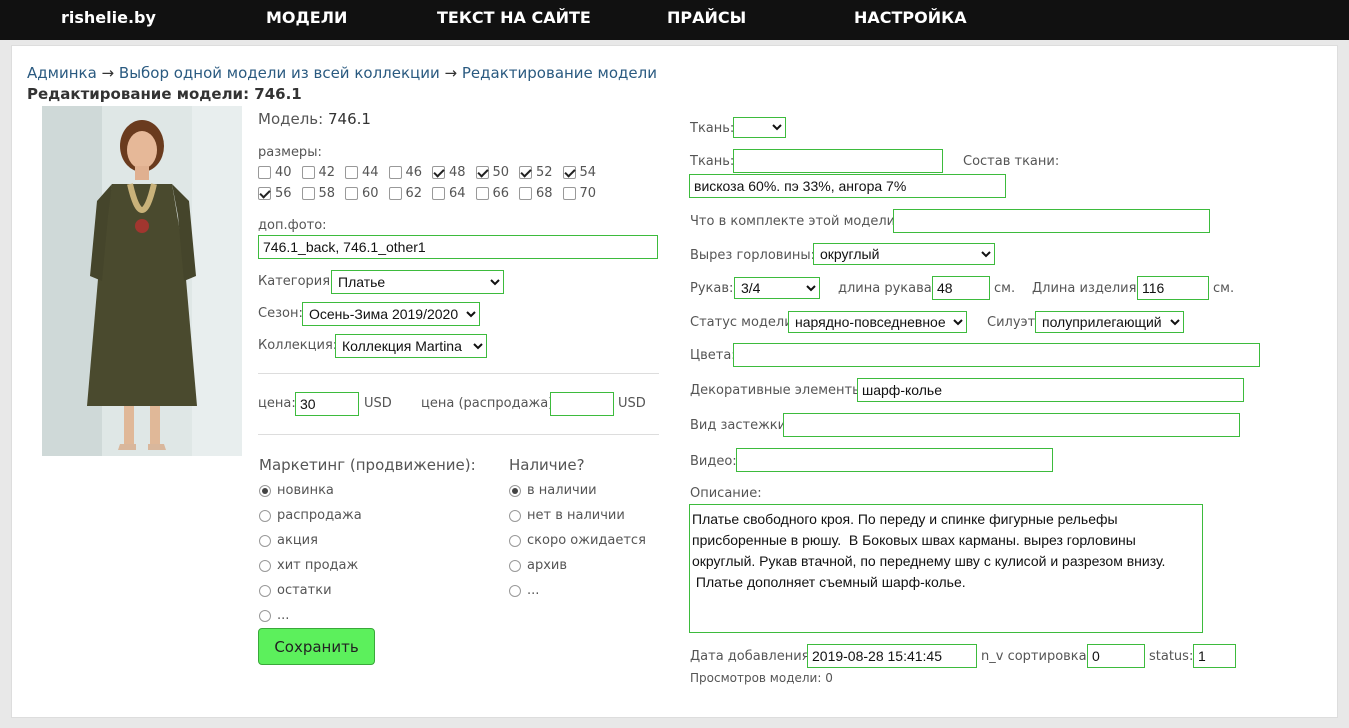 This screenshot has height=728, width=1349. What do you see at coordinates (713, 461) in the screenshot?
I see `video-label: Видео:` at bounding box center [713, 461].